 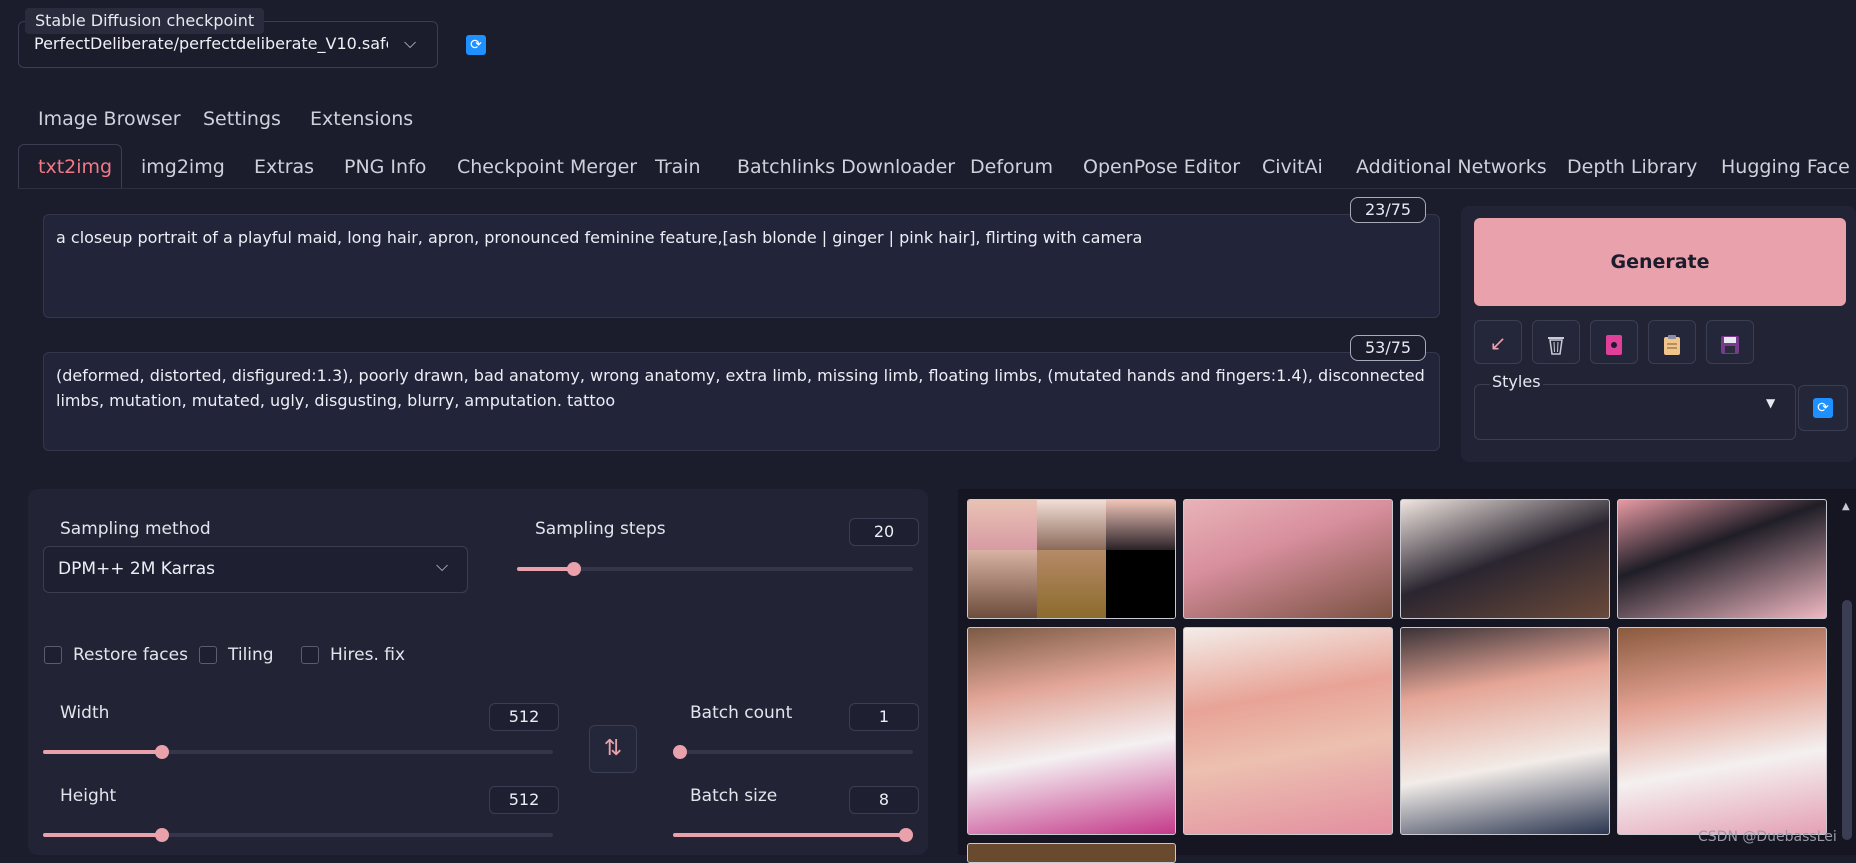 I want to click on width-fill, so click(x=102, y=752).